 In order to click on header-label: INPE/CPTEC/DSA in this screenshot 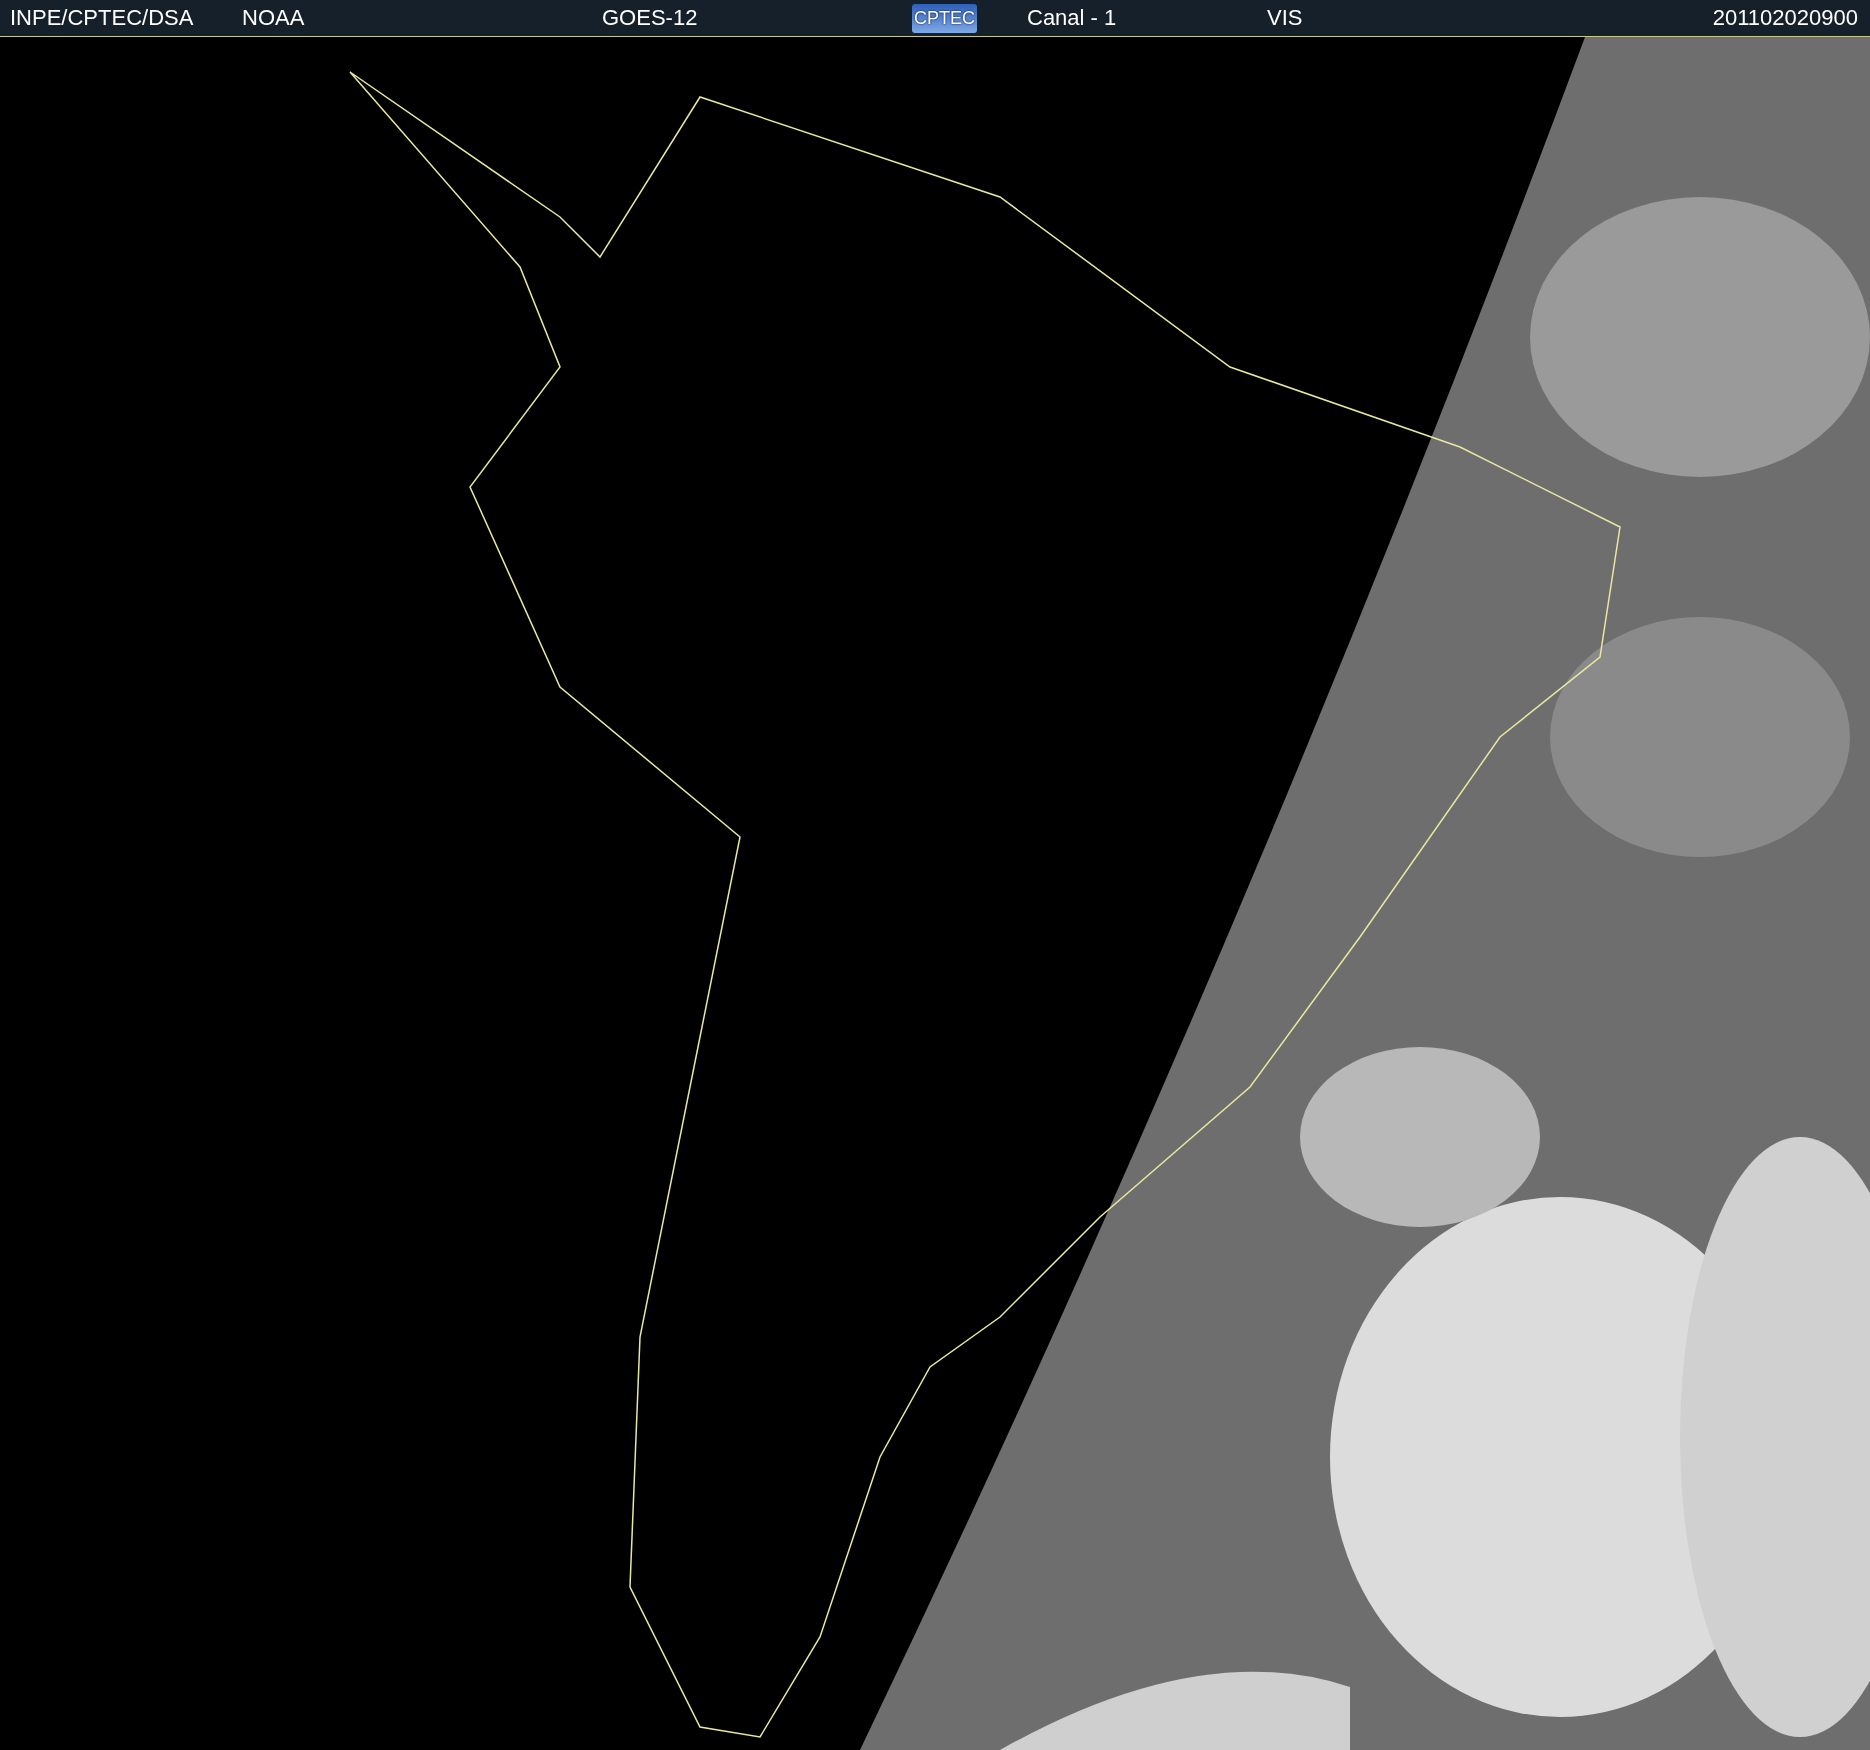, I will do `click(102, 18)`.